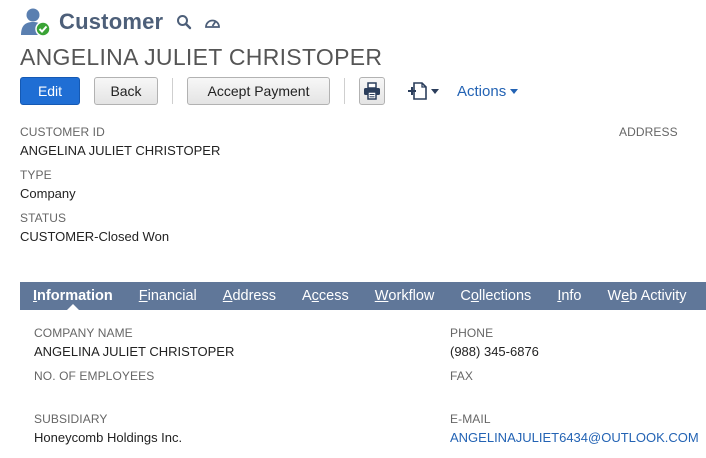 This screenshot has height=458, width=706. Describe the element at coordinates (201, 57) in the screenshot. I see `record-name-title: ANGELINA JULIET CHRISTOPER` at that location.